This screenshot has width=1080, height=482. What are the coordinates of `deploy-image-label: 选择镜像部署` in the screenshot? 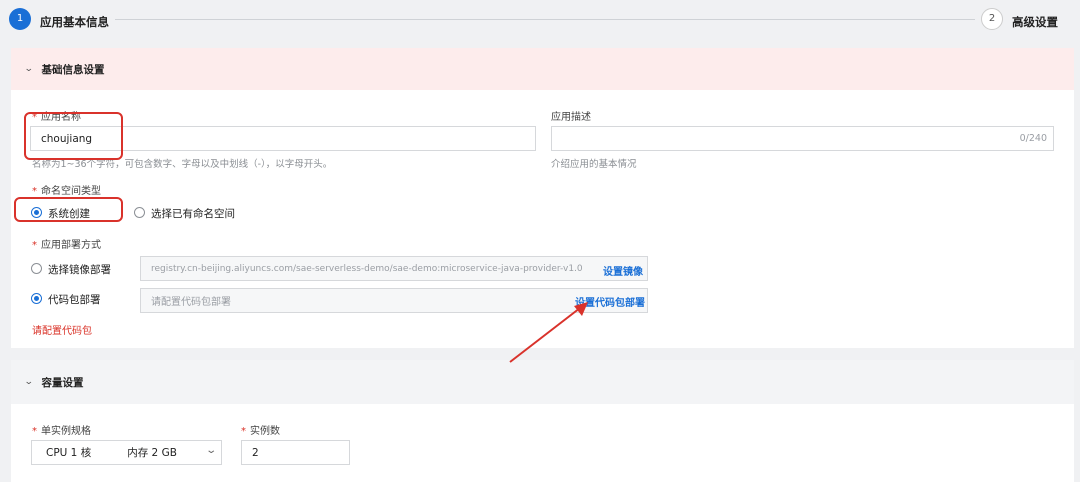 It's located at (79, 269).